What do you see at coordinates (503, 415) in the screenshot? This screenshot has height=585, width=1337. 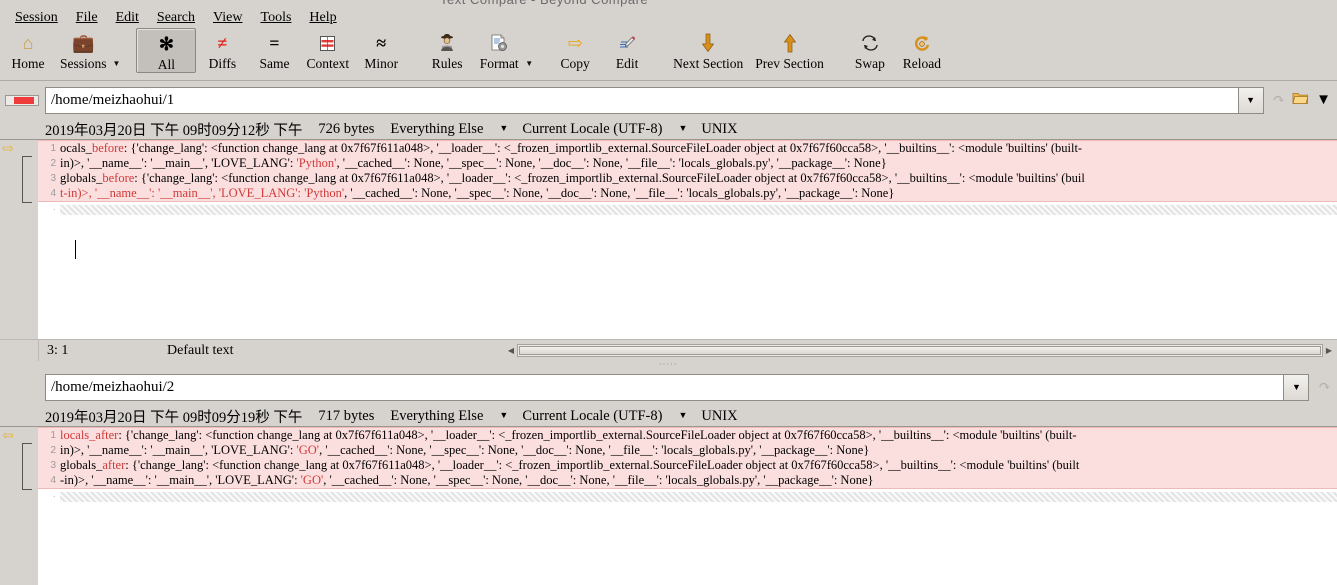 I see `right-rules-caret-icon: ▼` at bounding box center [503, 415].